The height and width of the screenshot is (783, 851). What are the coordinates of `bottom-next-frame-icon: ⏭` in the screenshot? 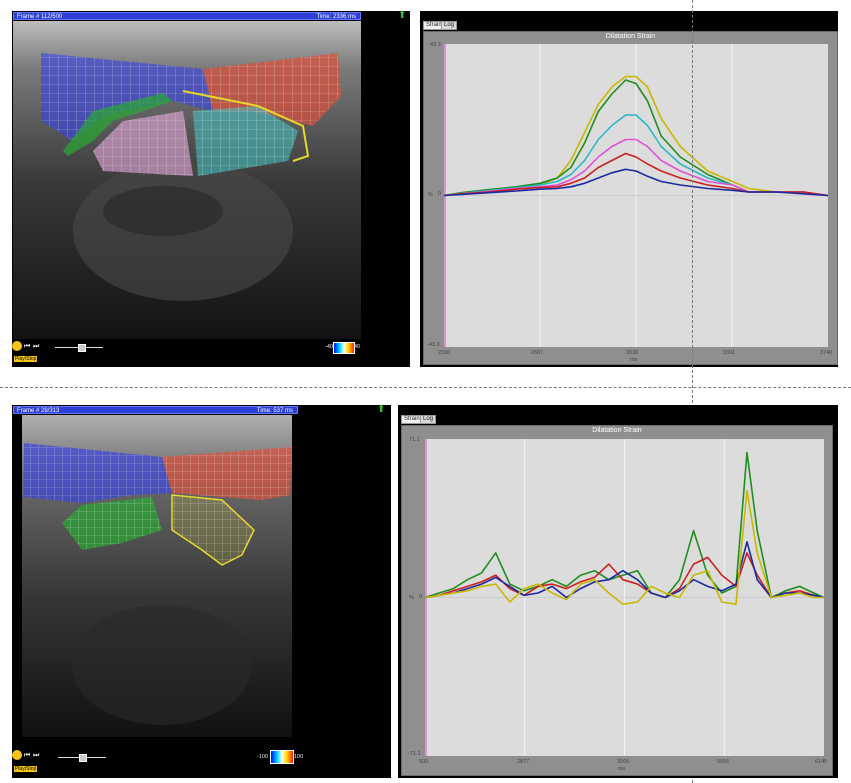 It's located at (36, 755).